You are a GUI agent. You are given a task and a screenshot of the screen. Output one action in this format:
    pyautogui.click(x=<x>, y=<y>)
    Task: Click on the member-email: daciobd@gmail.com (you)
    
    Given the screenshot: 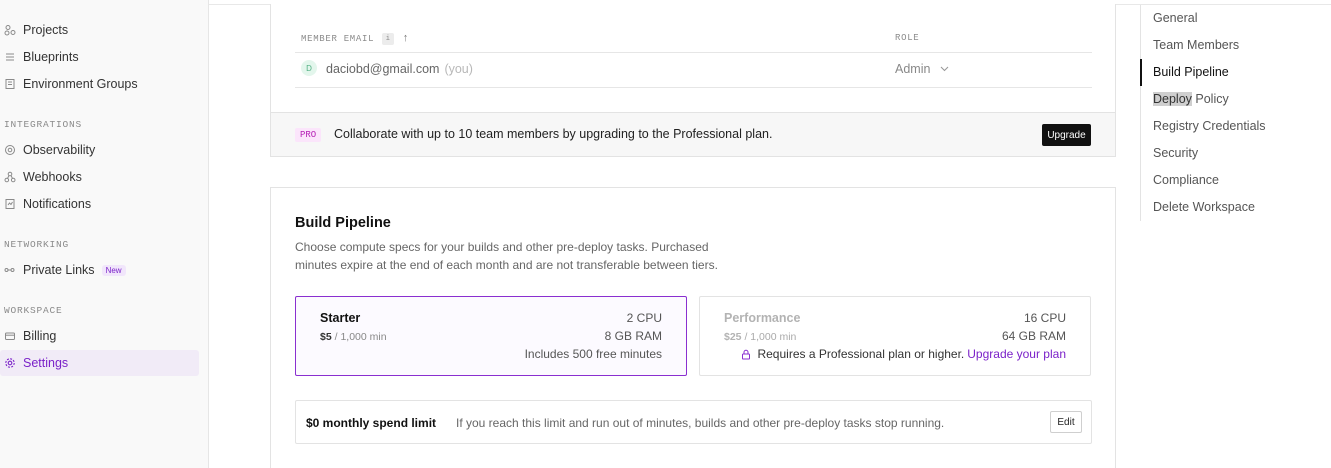 What is the action you would take?
    pyautogui.click(x=399, y=69)
    